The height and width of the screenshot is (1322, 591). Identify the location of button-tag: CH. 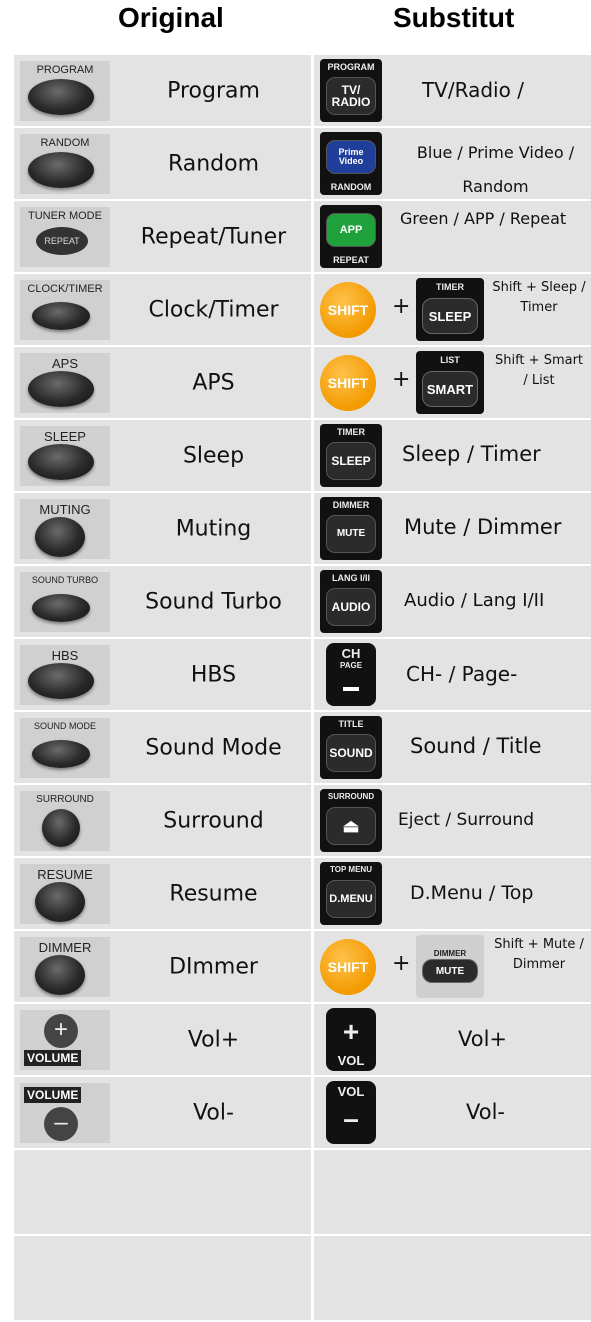
(351, 653).